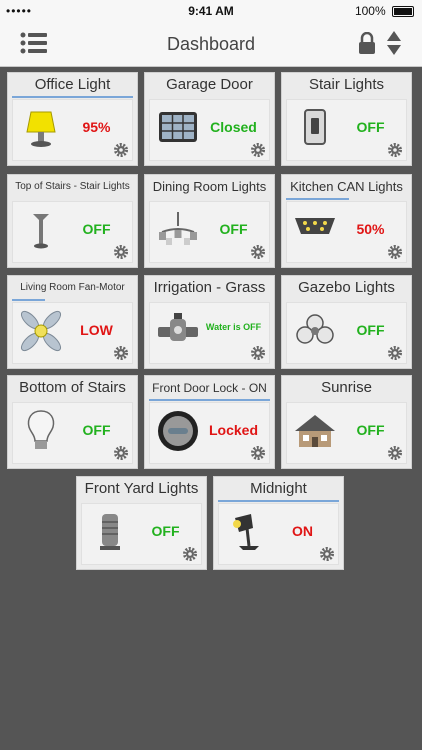 The image size is (422, 750). I want to click on tile-title: Irrigation - Grass, so click(209, 287).